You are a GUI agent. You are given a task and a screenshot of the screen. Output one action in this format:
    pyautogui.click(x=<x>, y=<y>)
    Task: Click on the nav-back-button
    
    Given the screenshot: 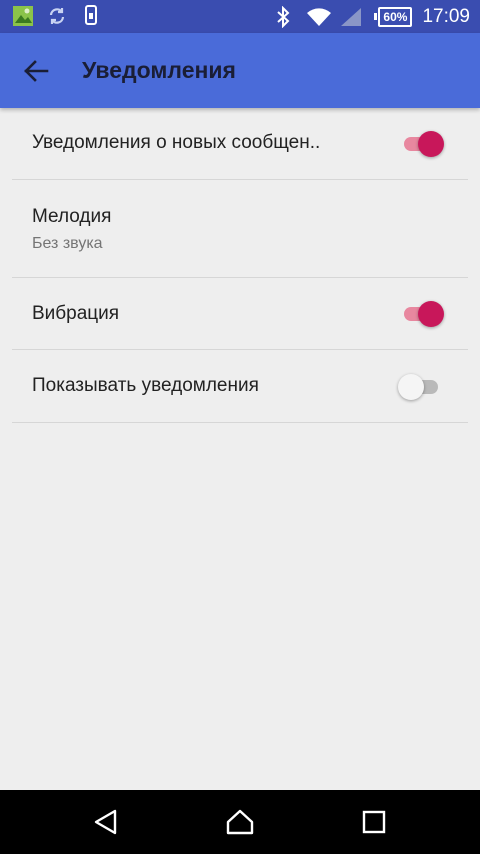 What is the action you would take?
    pyautogui.click(x=106, y=822)
    